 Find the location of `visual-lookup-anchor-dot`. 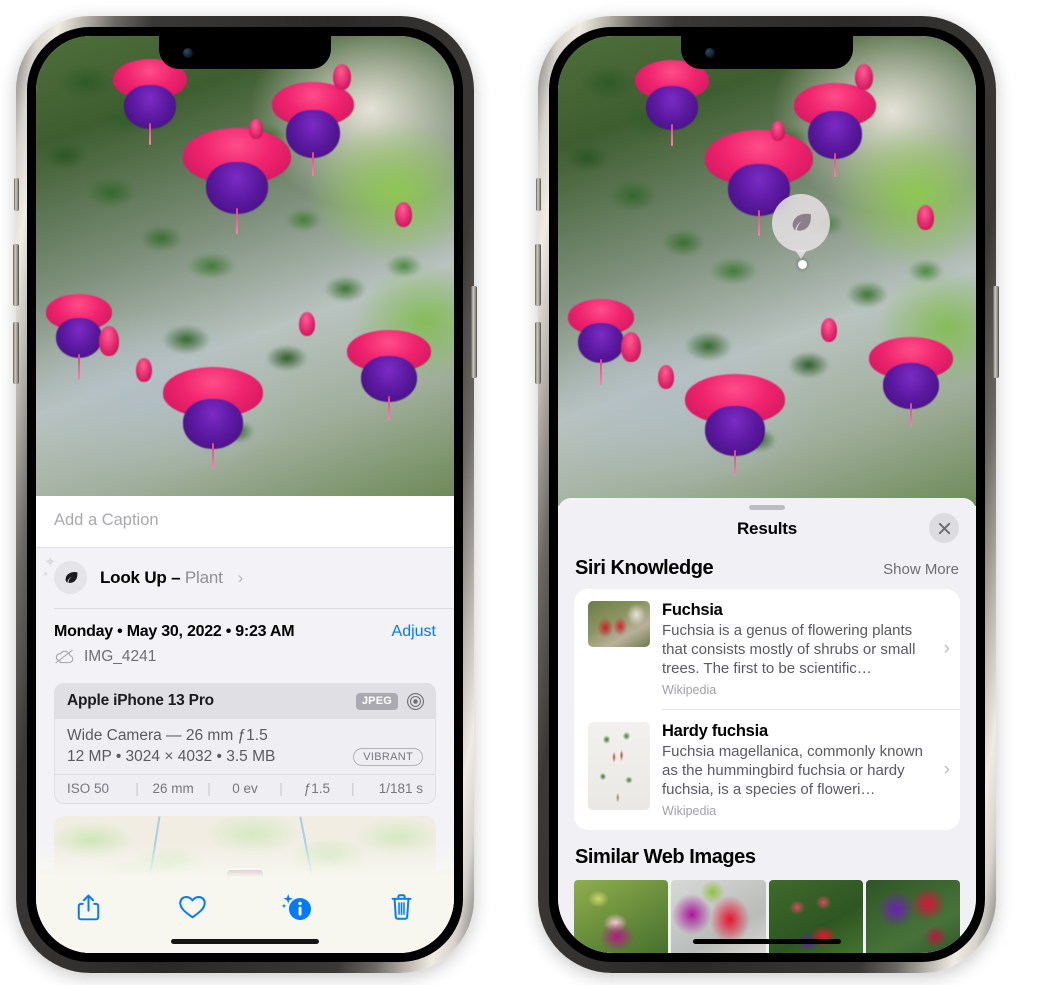

visual-lookup-anchor-dot is located at coordinates (802, 264).